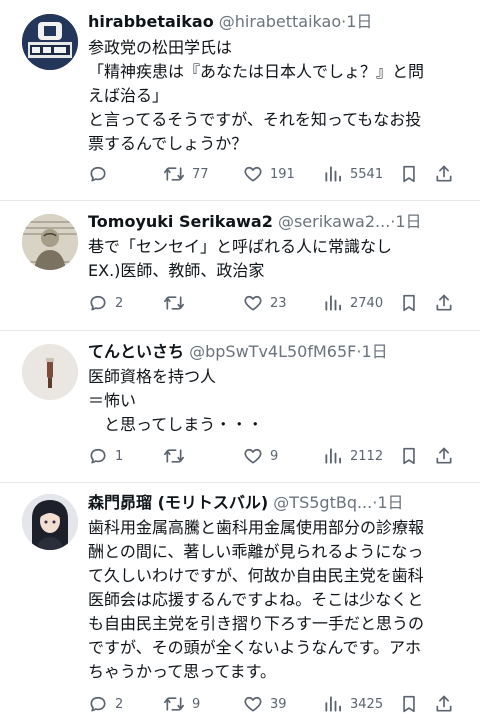 The image size is (480, 725). I want to click on views-button: 2112, so click(353, 456).